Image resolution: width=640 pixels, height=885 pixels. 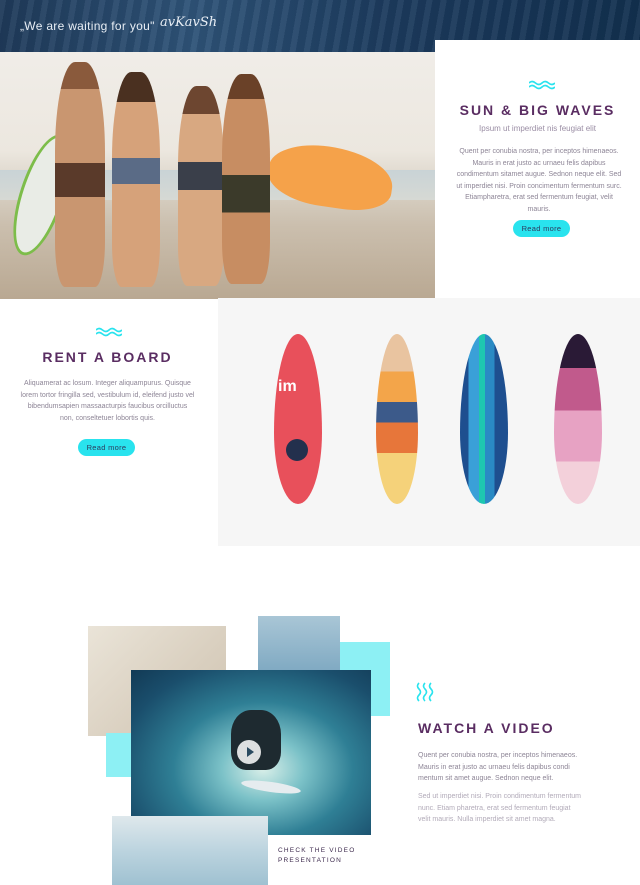 What do you see at coordinates (106, 447) in the screenshot?
I see `rent-read-more-button: Read more` at bounding box center [106, 447].